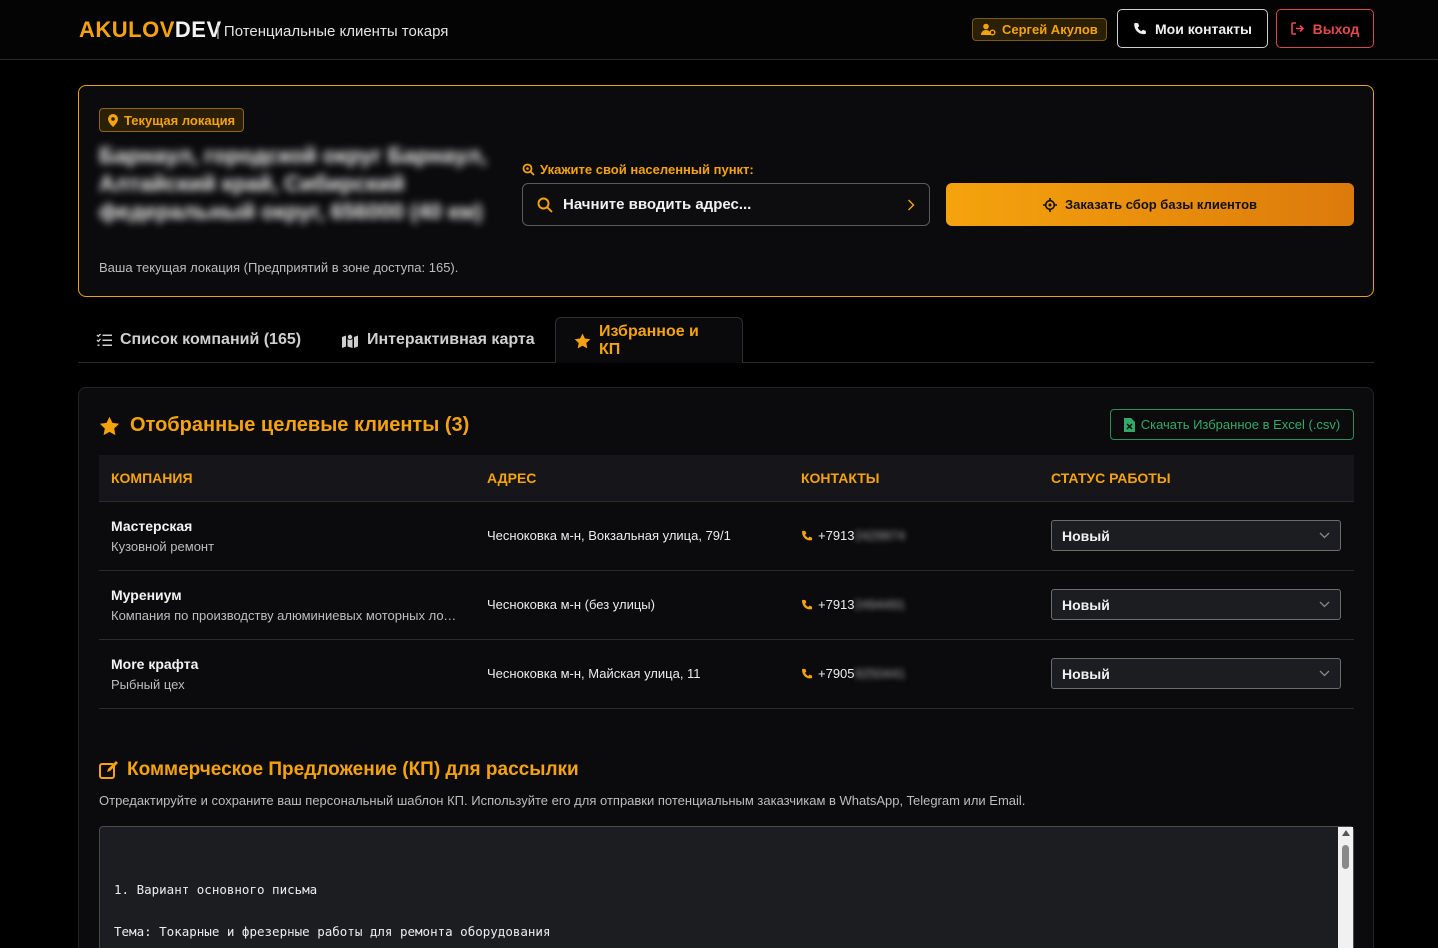 This screenshot has height=948, width=1438. I want to click on my-contacts-button: Мои контакты, so click(1192, 28).